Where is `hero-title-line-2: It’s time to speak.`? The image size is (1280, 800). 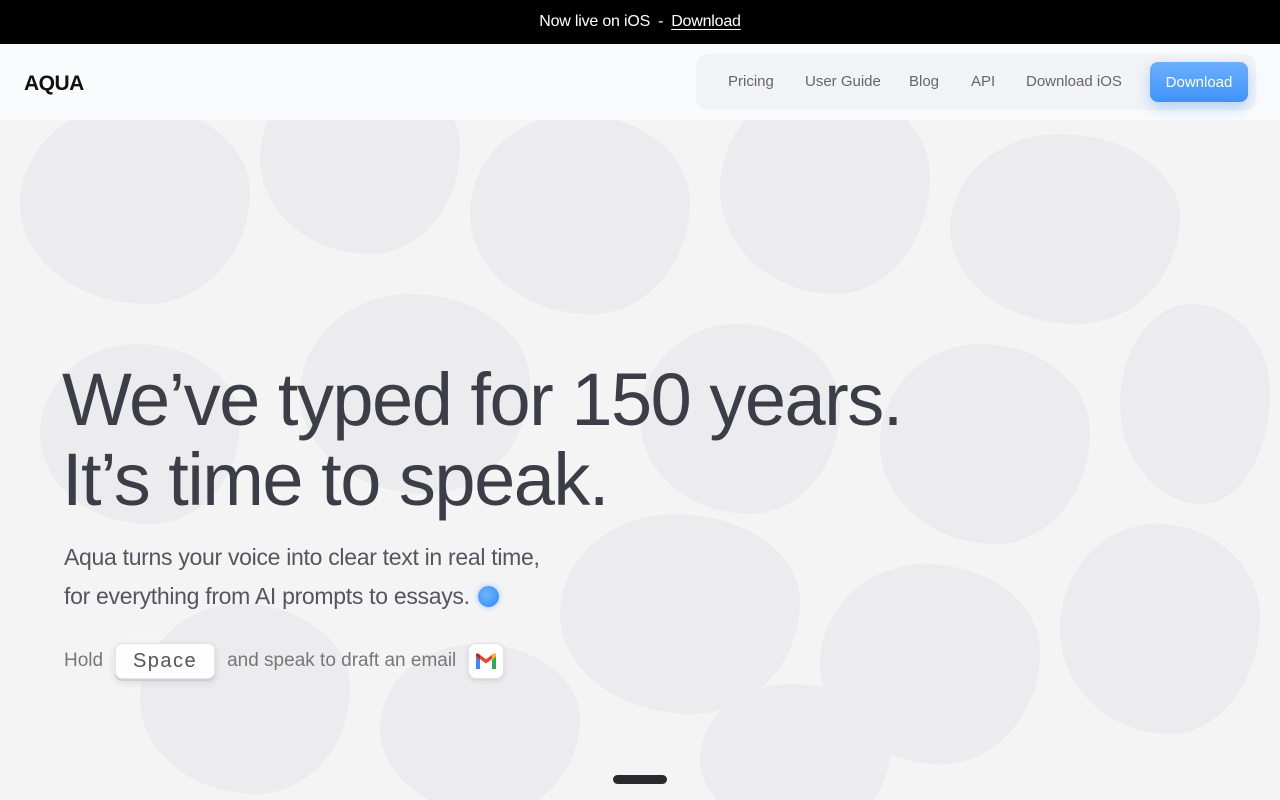
hero-title-line-2: It’s time to speak. is located at coordinates (335, 479).